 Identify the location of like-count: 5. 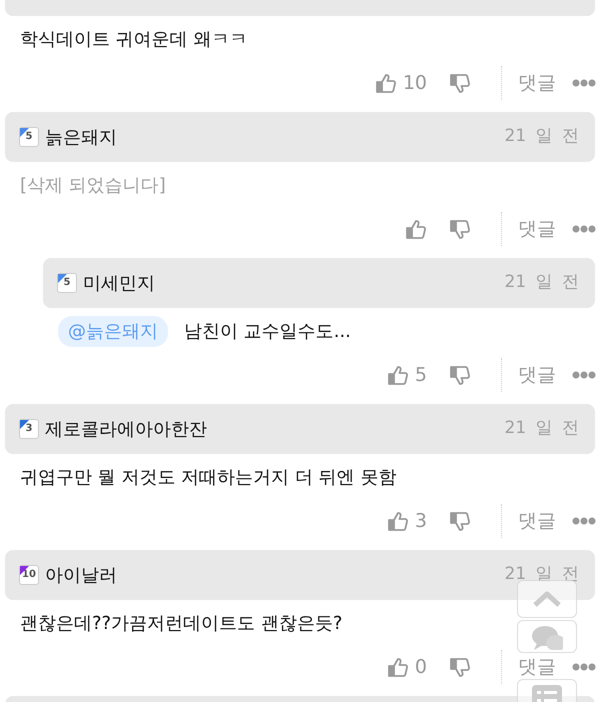
(420, 375).